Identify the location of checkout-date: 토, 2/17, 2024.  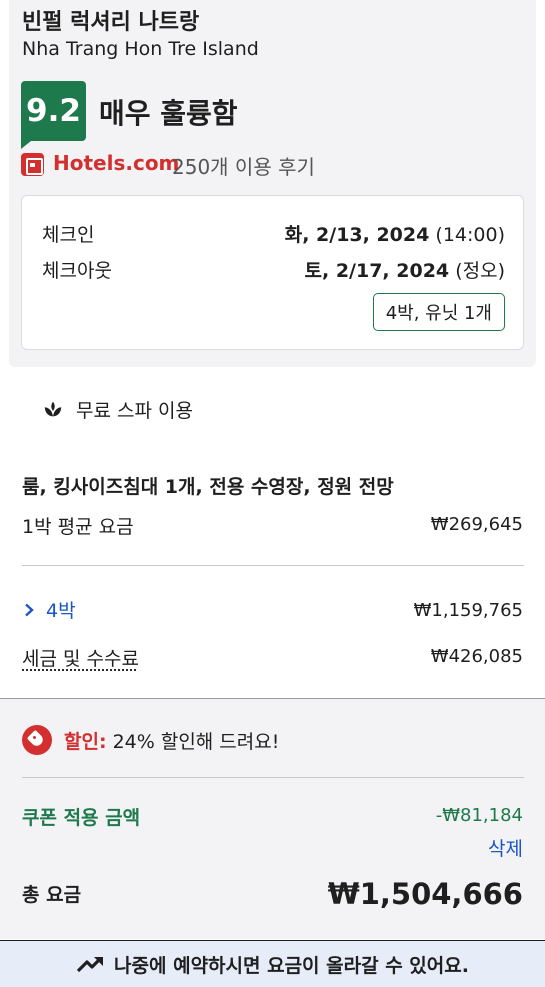
(377, 271).